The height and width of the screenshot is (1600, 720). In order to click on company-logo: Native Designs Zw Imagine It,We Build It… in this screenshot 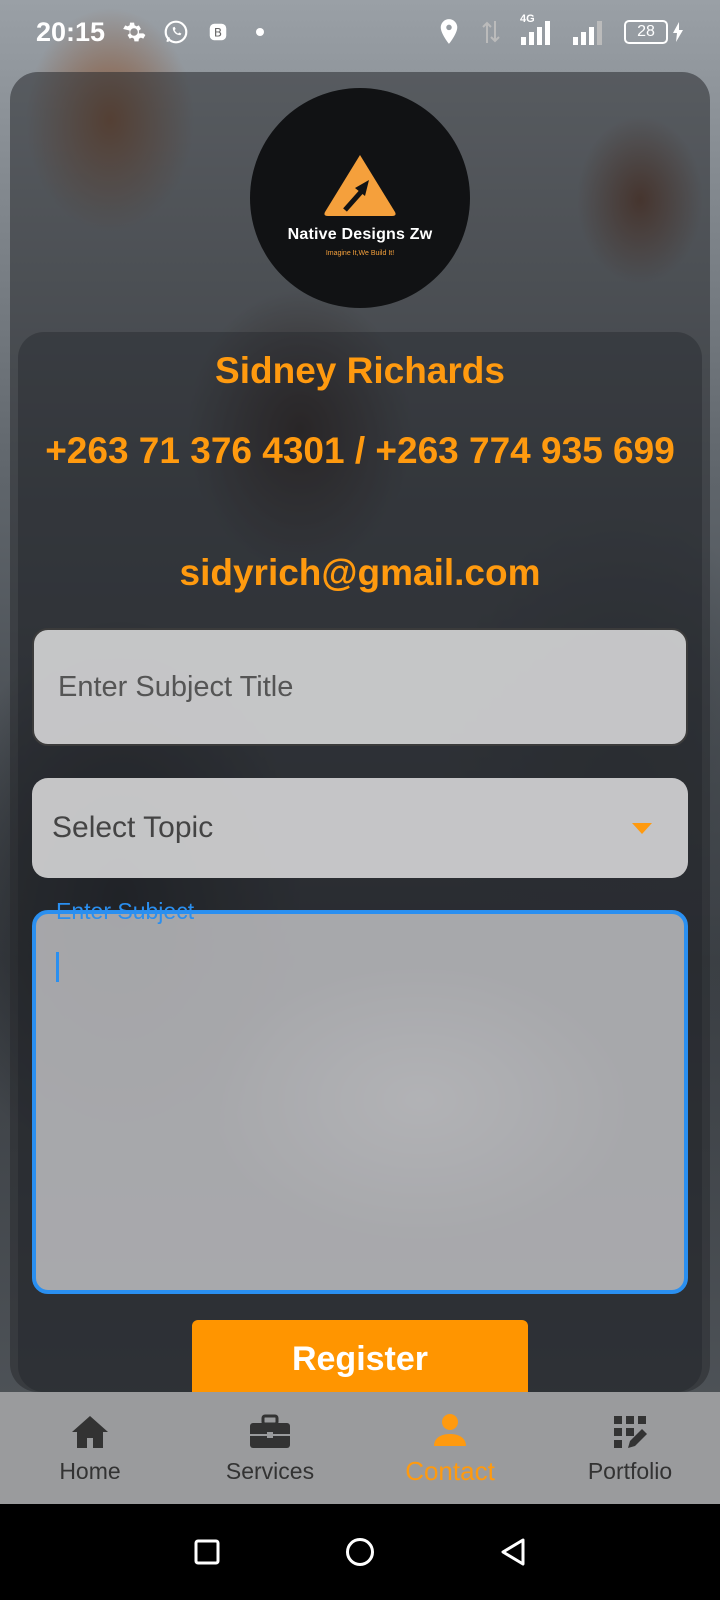, I will do `click(360, 198)`.